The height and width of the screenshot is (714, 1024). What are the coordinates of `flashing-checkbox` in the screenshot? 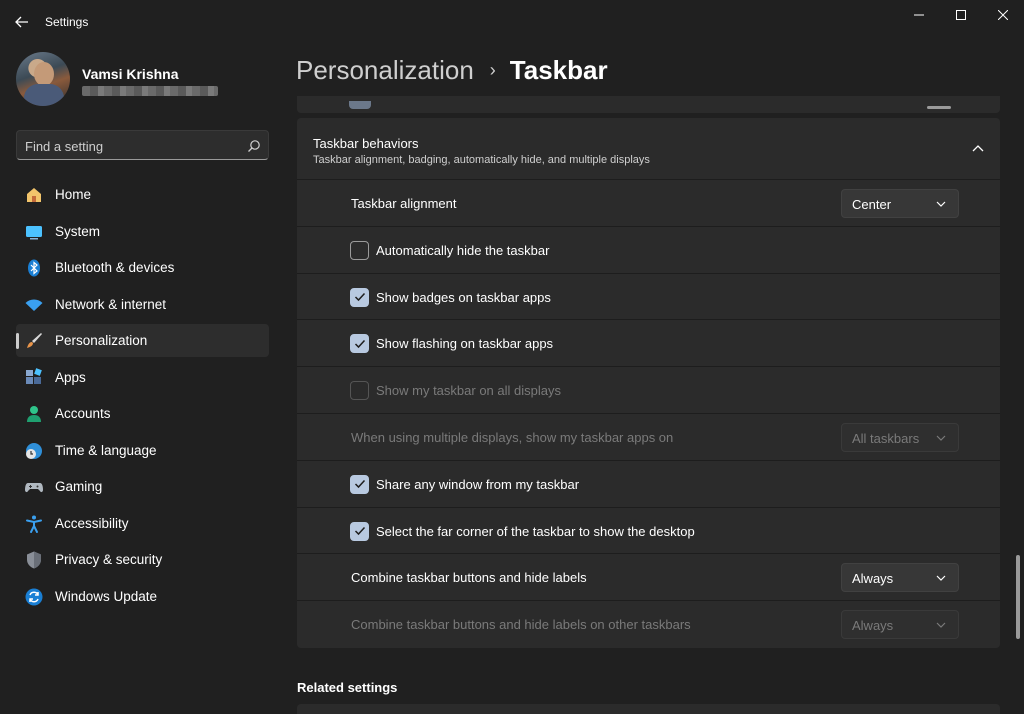 It's located at (359, 344).